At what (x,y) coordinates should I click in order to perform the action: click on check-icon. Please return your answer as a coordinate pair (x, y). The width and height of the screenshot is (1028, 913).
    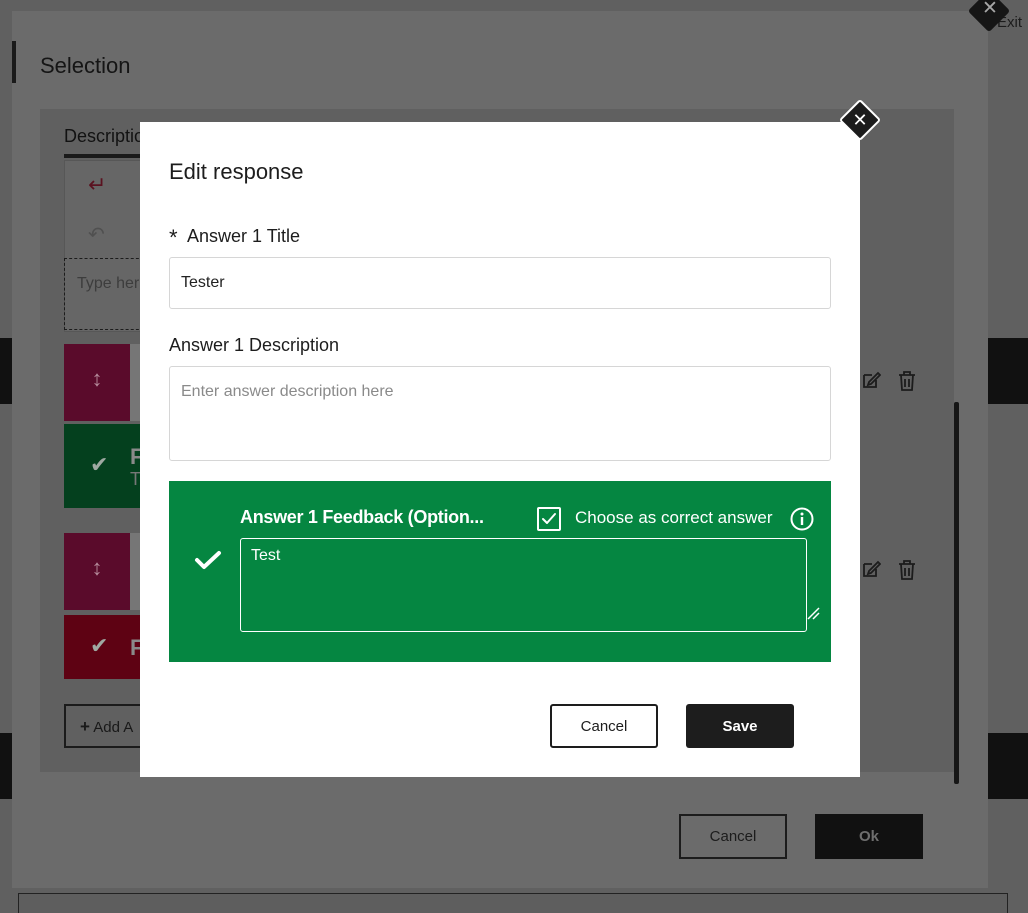
    Looking at the image, I should click on (208, 560).